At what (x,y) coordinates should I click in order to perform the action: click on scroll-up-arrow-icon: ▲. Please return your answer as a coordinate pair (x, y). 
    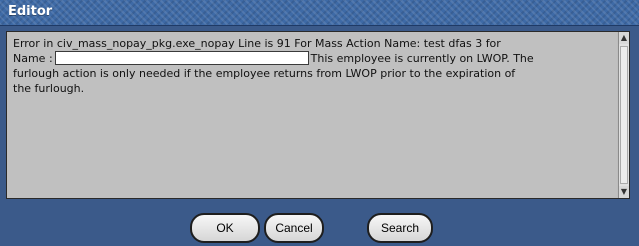
    Looking at the image, I should click on (624, 38).